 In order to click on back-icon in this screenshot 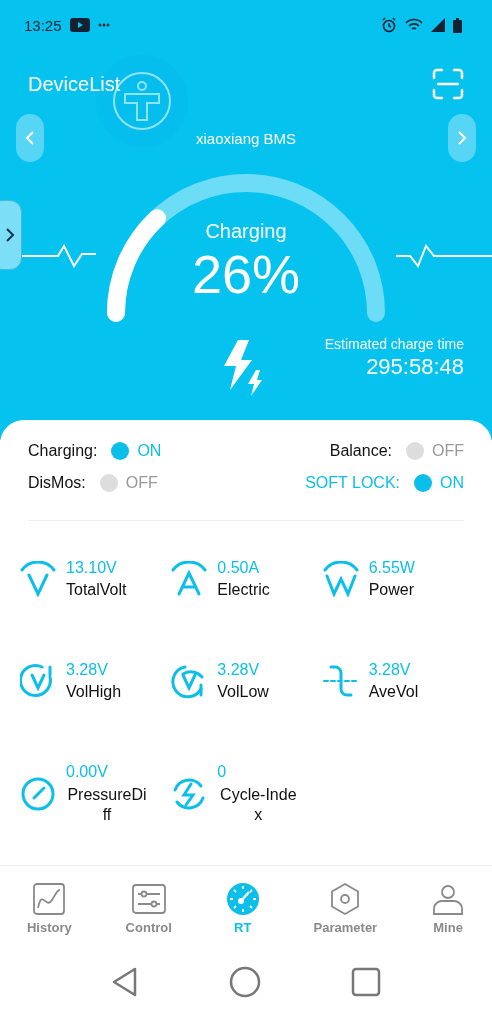, I will do `click(125, 982)`.